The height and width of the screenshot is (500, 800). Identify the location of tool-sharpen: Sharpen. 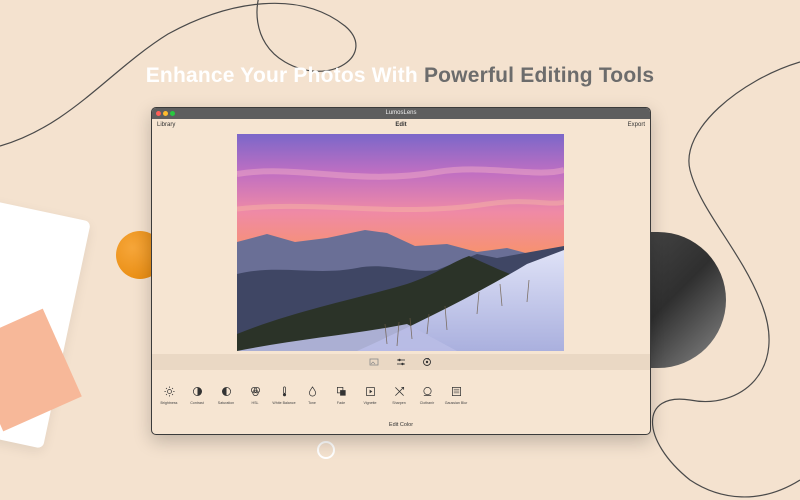
(399, 395).